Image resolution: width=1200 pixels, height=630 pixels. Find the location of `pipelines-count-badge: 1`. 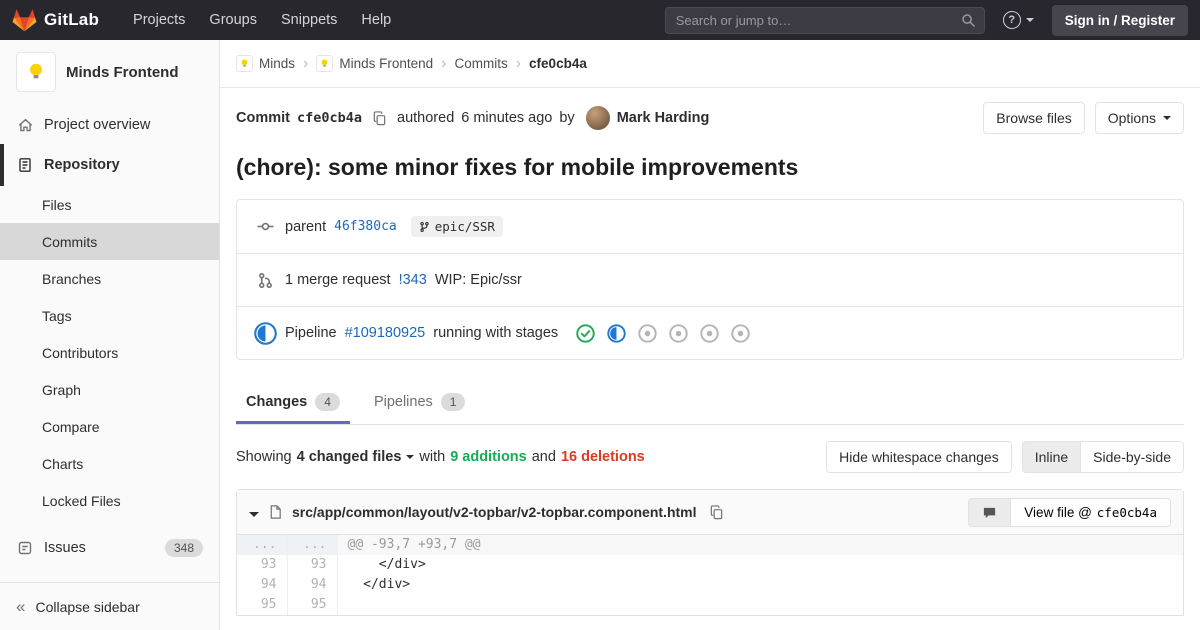

pipelines-count-badge: 1 is located at coordinates (453, 402).